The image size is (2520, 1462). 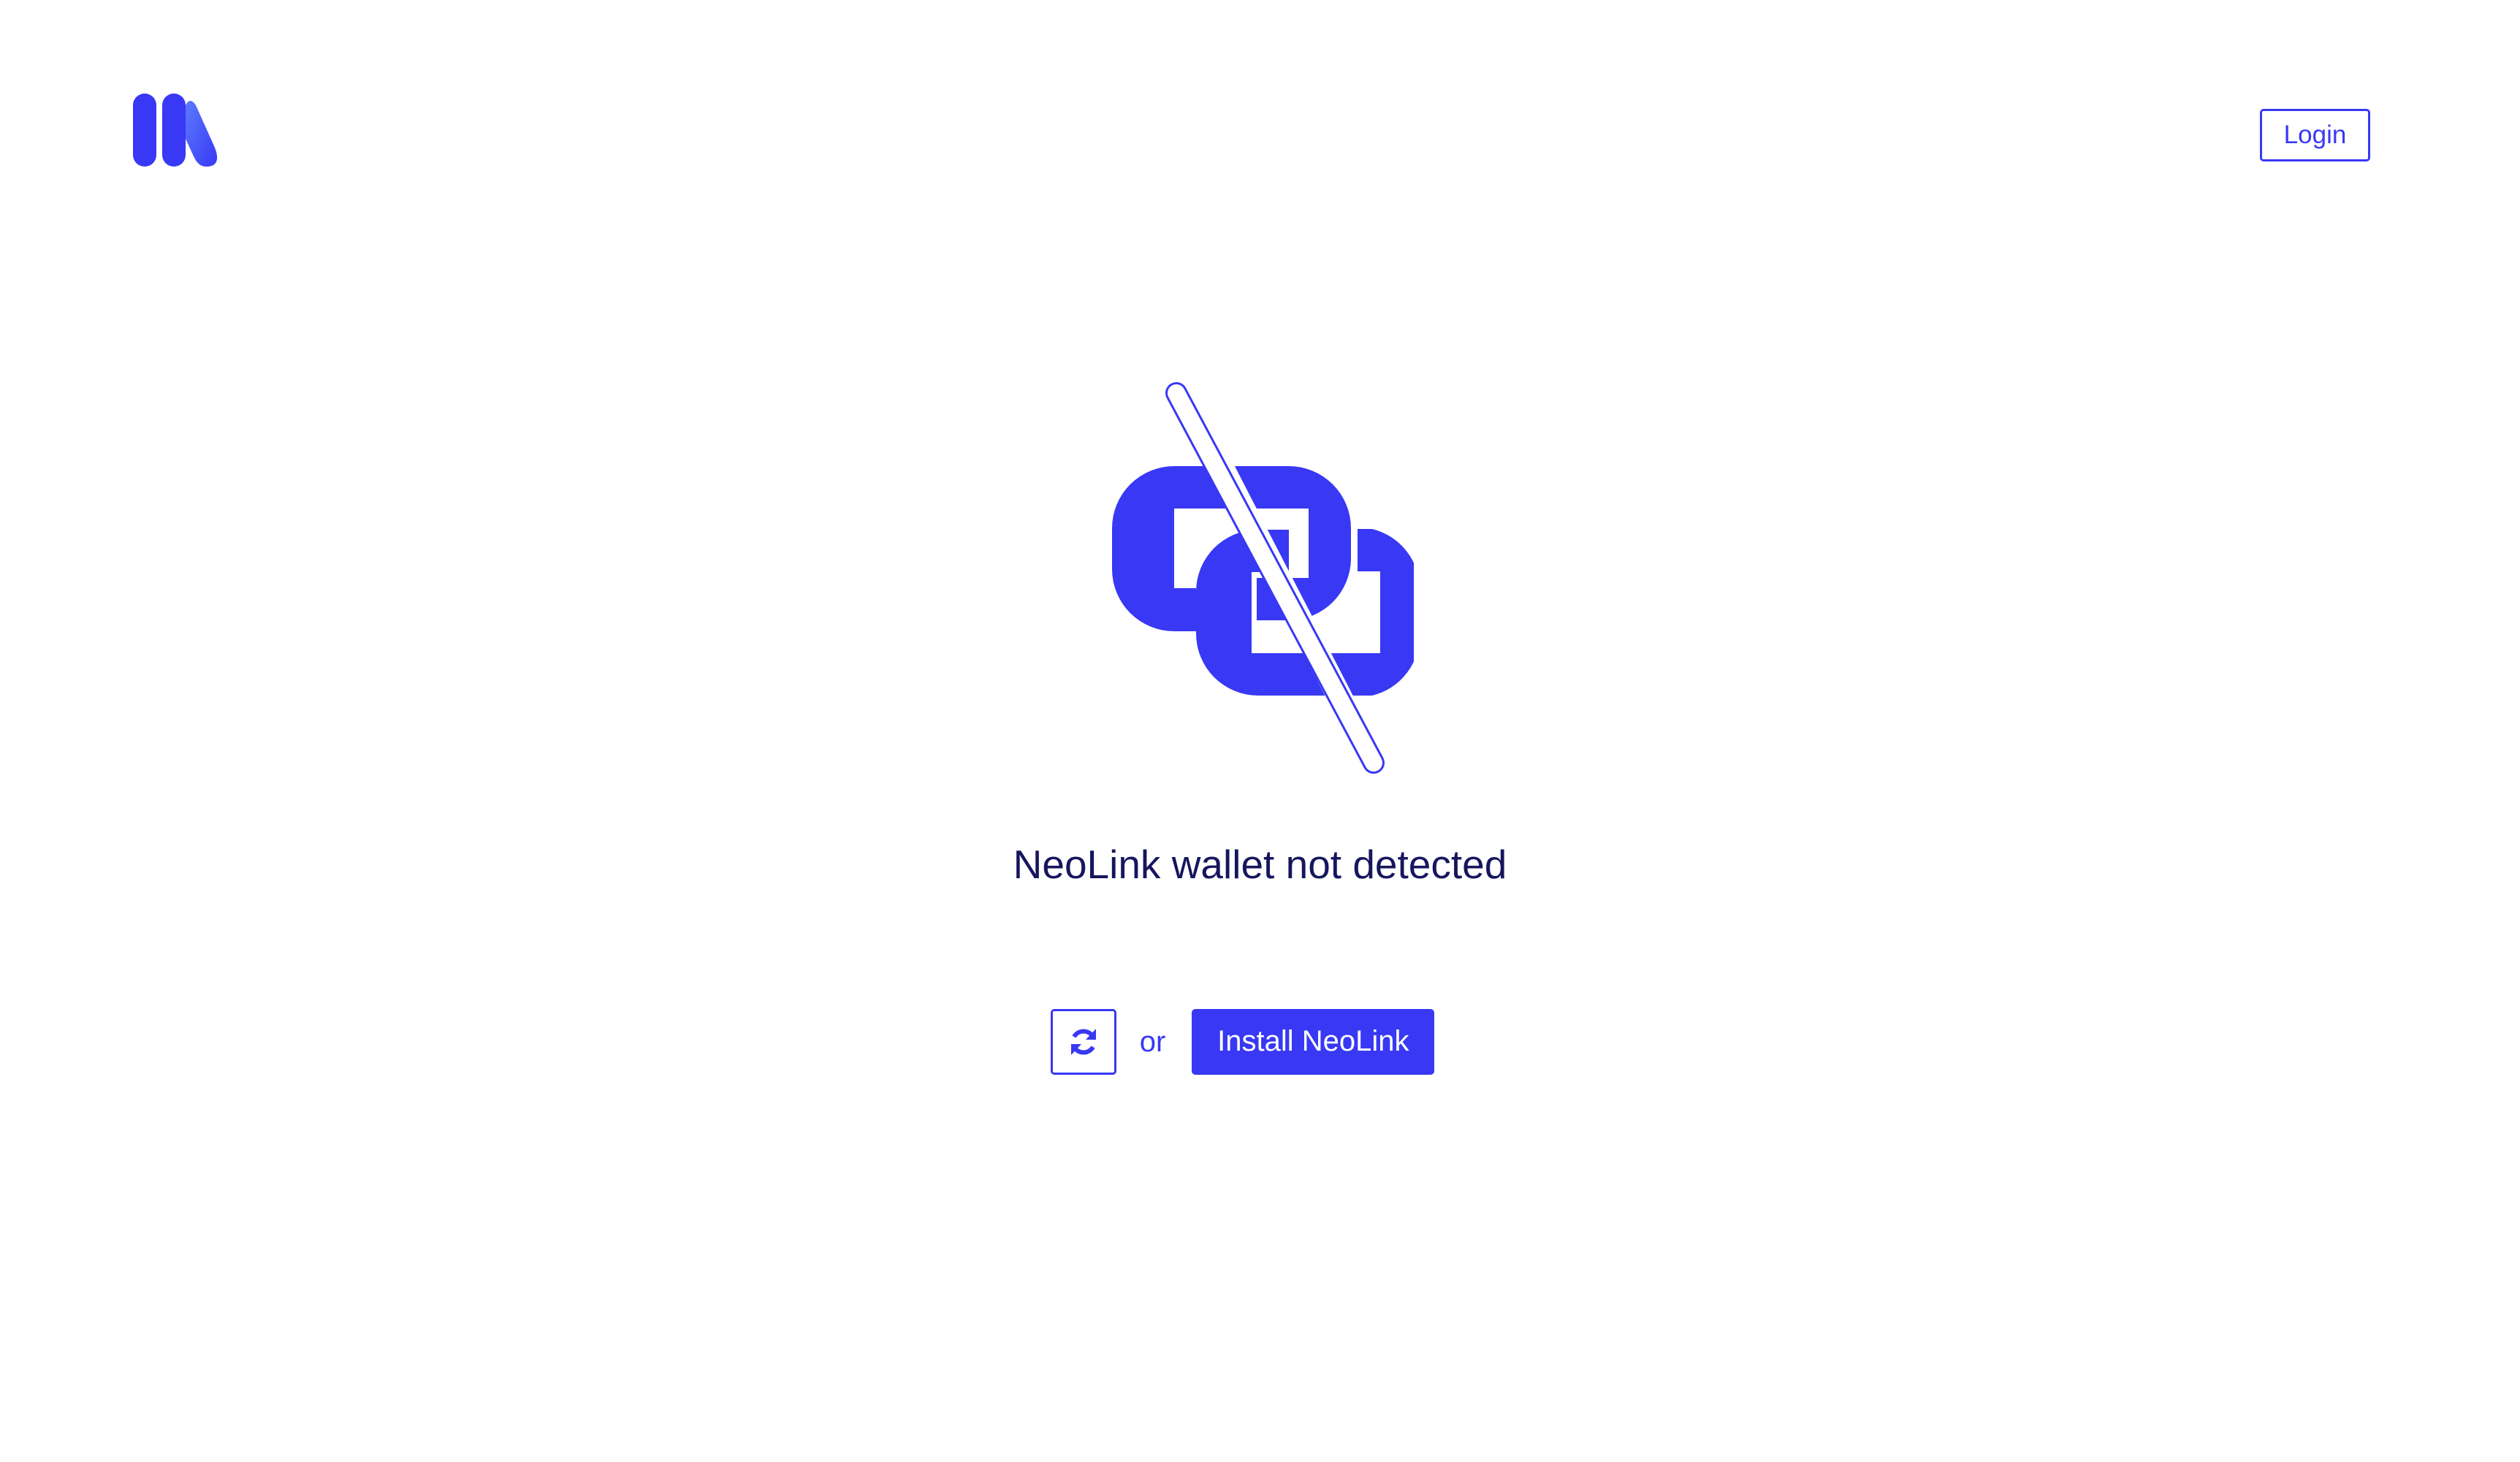 What do you see at coordinates (1260, 864) in the screenshot?
I see `status-title: NeoLink wallet not detected` at bounding box center [1260, 864].